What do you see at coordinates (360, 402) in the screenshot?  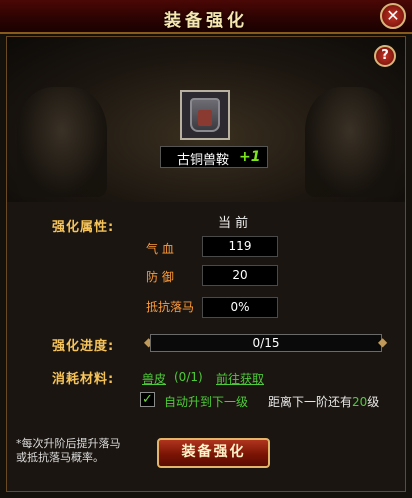 I see `next-level-value: 20` at bounding box center [360, 402].